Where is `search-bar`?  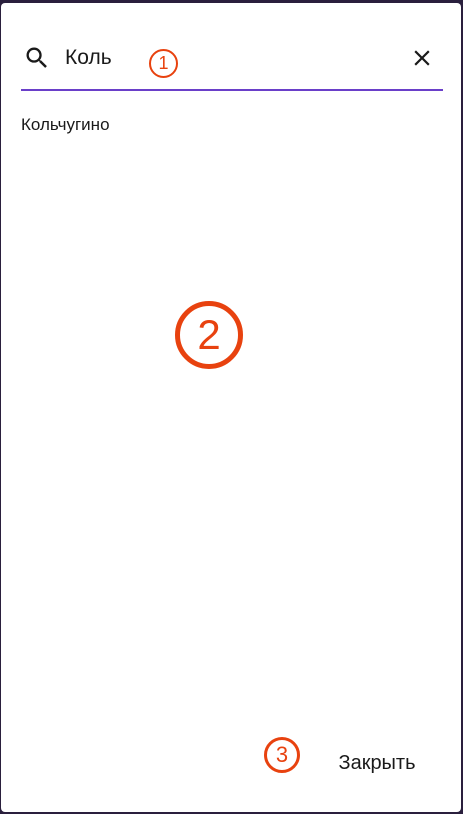
search-bar is located at coordinates (232, 62).